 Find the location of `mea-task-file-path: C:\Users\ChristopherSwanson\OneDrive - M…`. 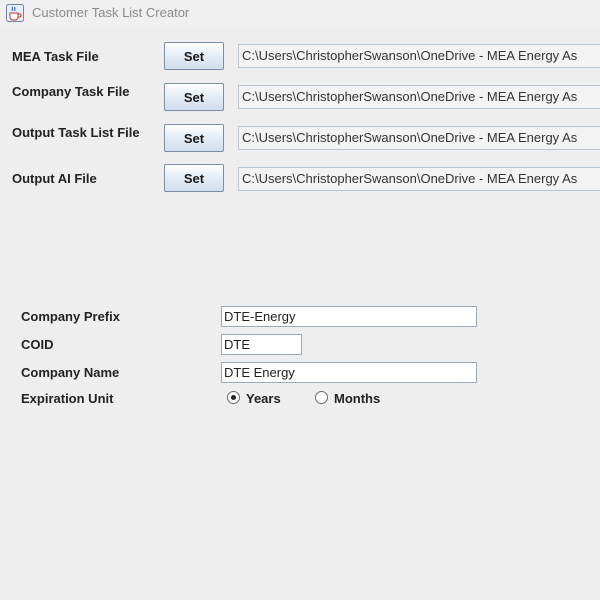

mea-task-file-path: C:\Users\ChristopherSwanson\OneDrive - M… is located at coordinates (419, 56).